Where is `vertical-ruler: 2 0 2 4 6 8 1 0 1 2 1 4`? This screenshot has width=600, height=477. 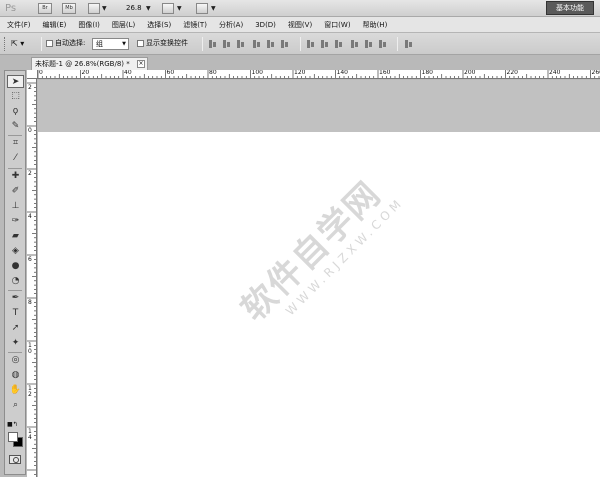
vertical-ruler: 2 0 2 4 6 8 1 0 1 2 1 4 is located at coordinates (32, 278).